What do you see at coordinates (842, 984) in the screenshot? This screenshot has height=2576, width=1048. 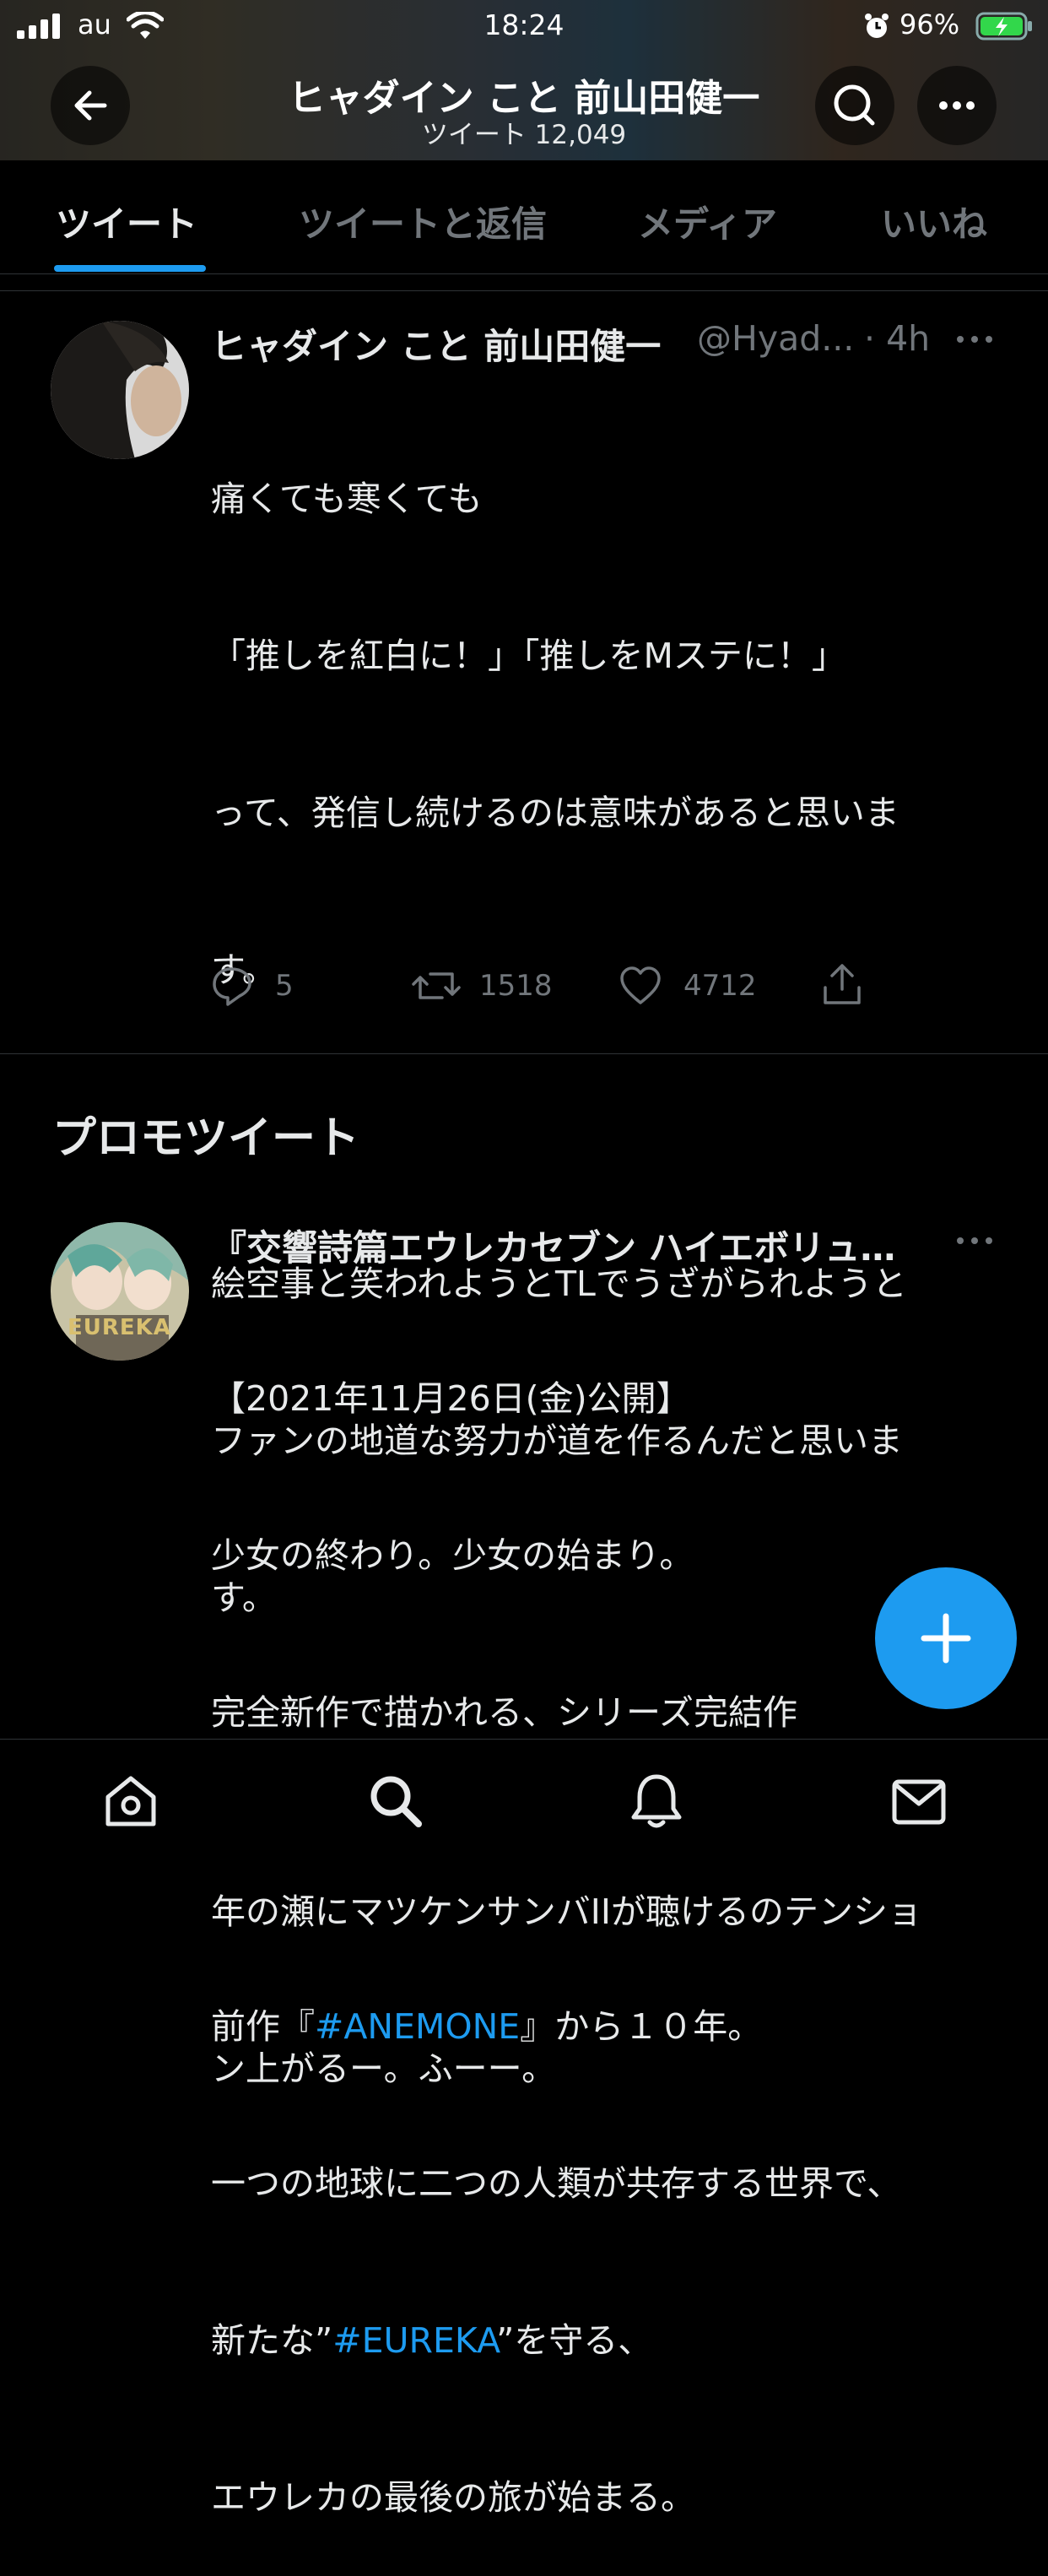 I see `share-icon` at bounding box center [842, 984].